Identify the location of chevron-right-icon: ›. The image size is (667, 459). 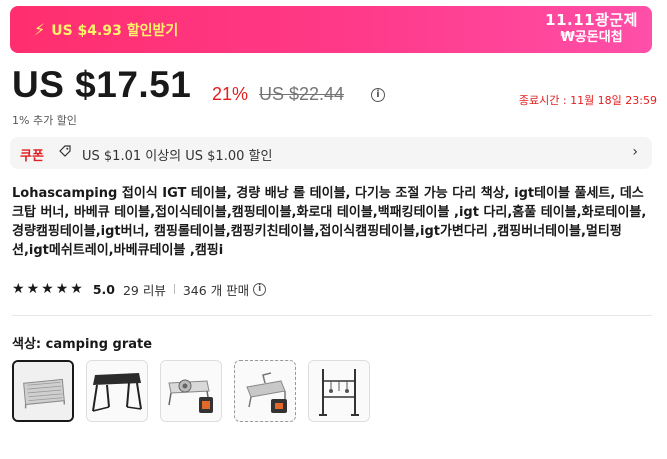
(635, 152).